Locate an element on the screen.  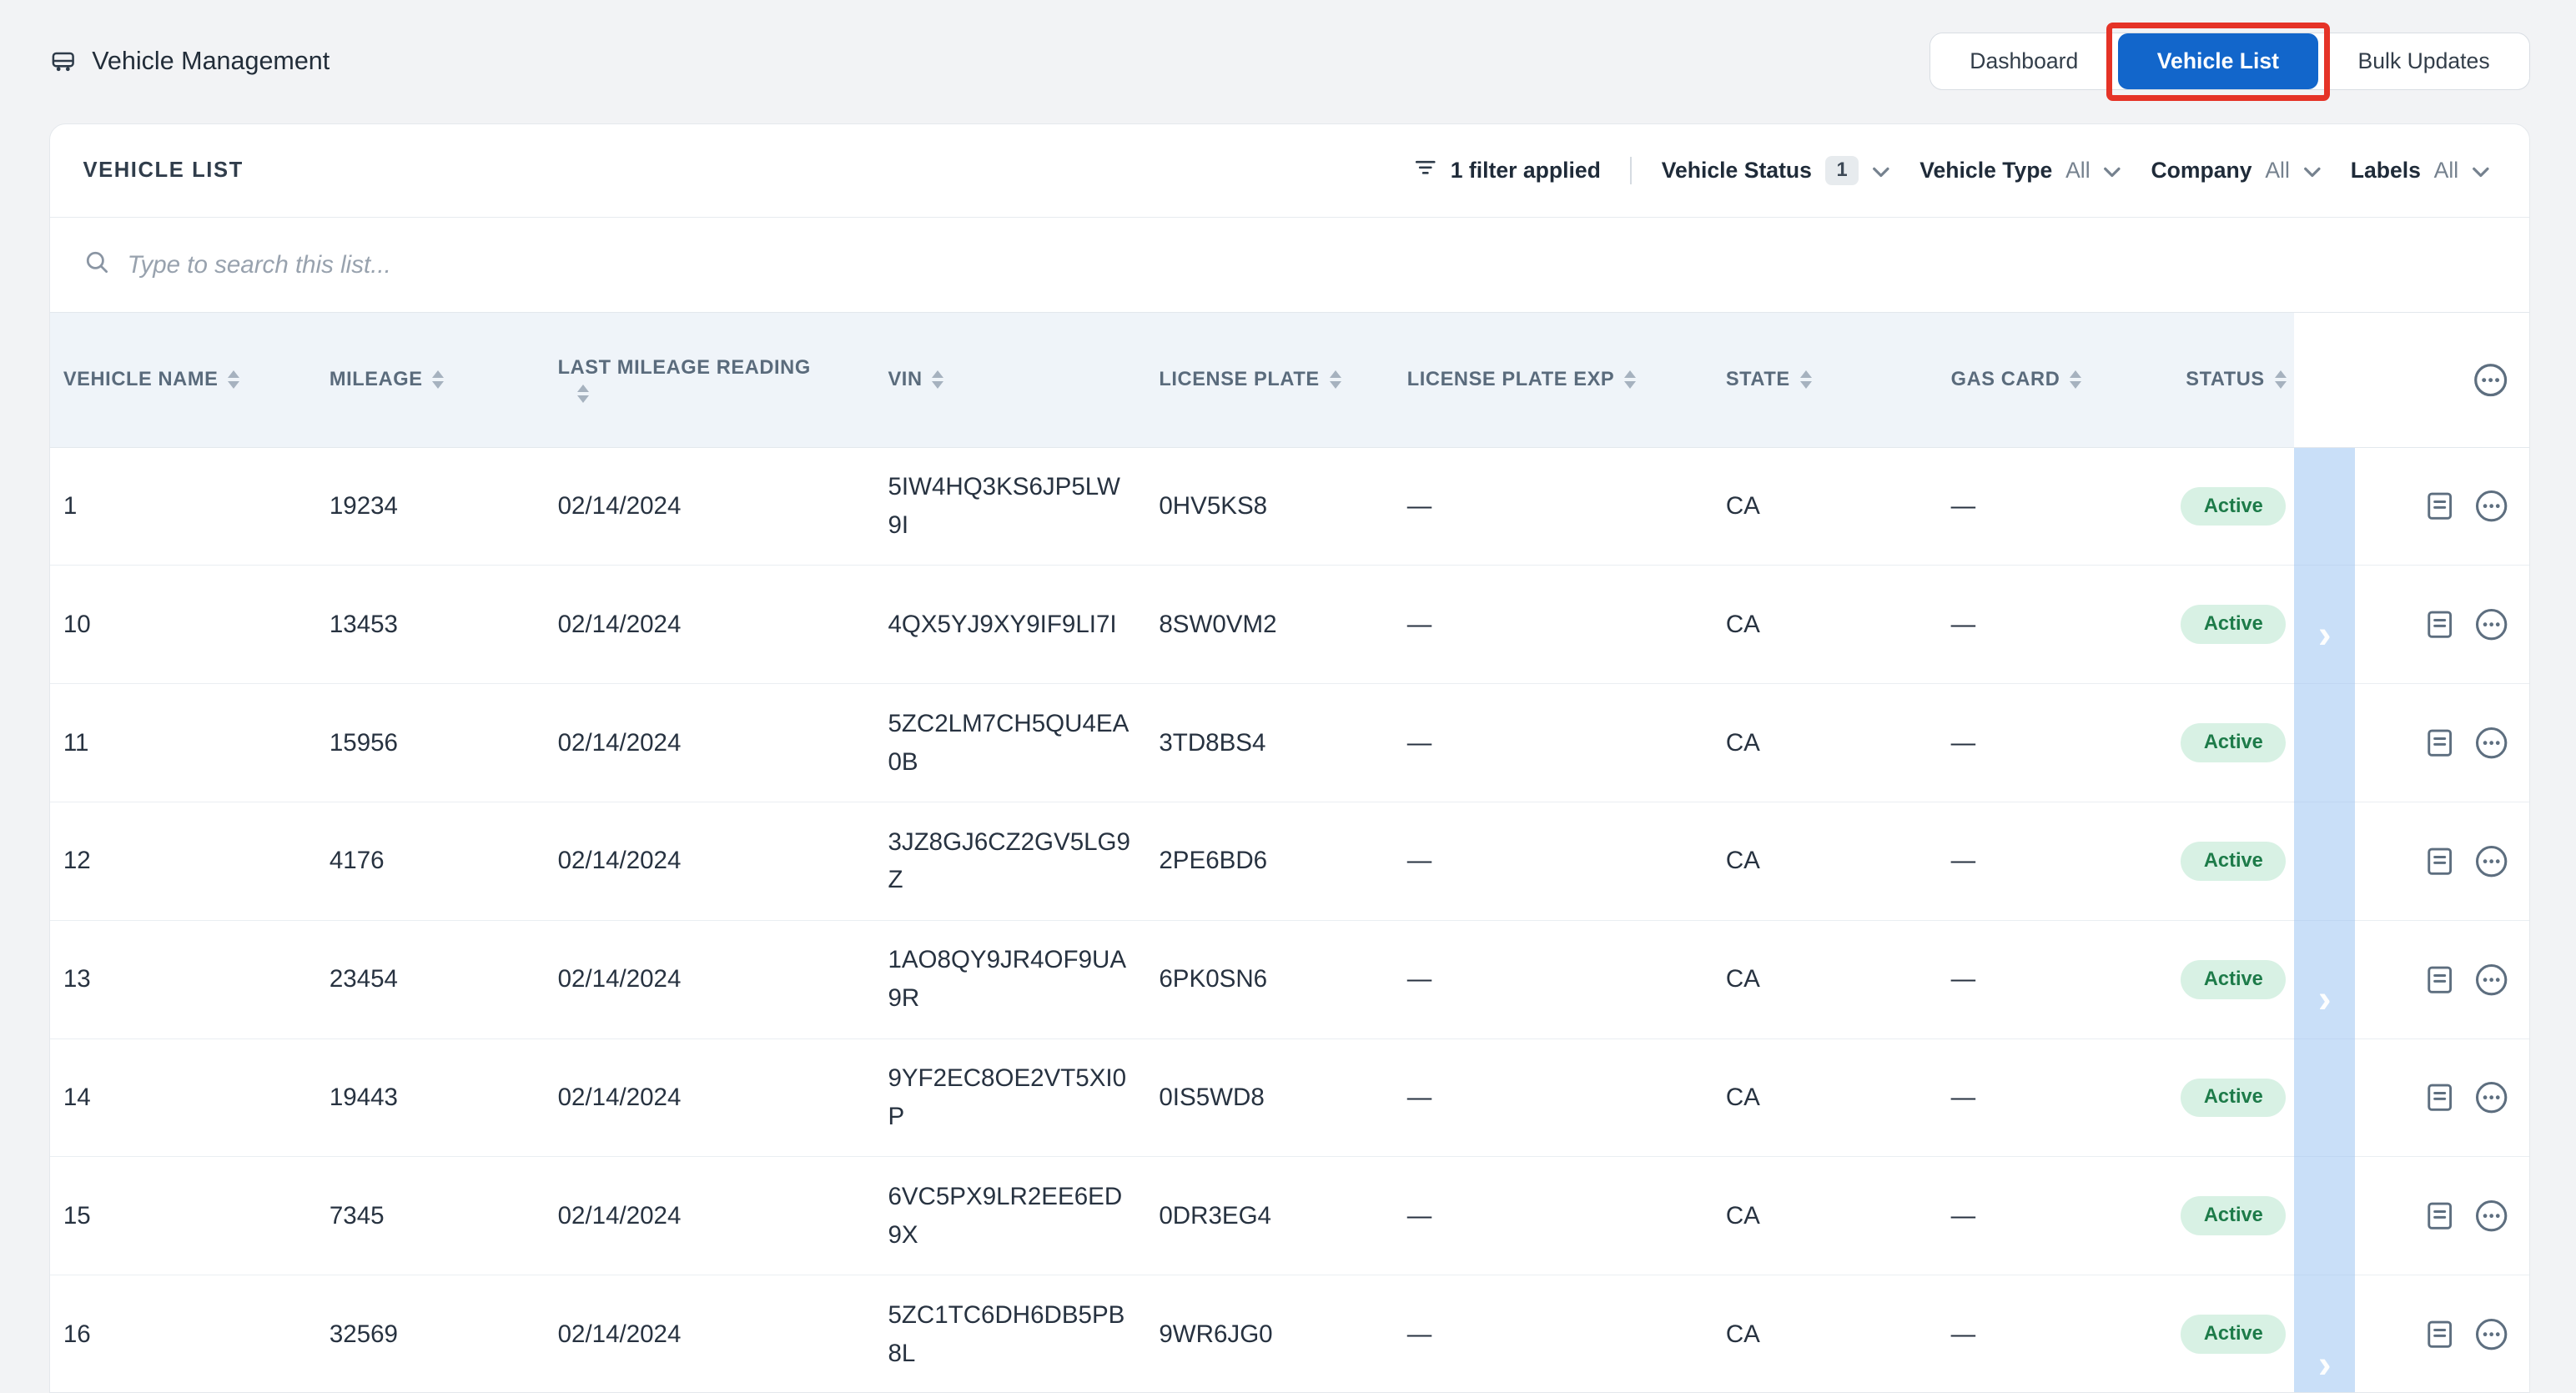
table-options-button is located at coordinates (2490, 380).